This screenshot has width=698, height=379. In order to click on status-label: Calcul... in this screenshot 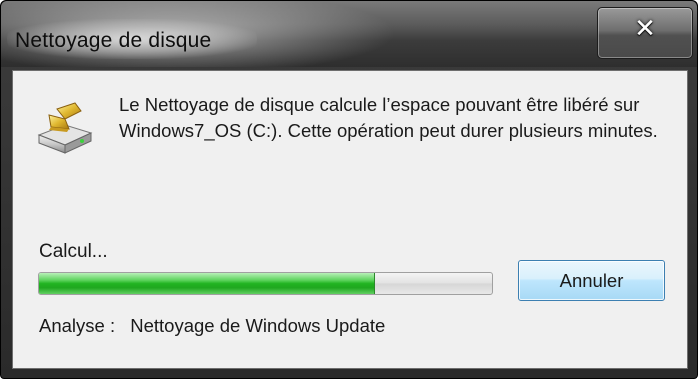, I will do `click(73, 251)`.